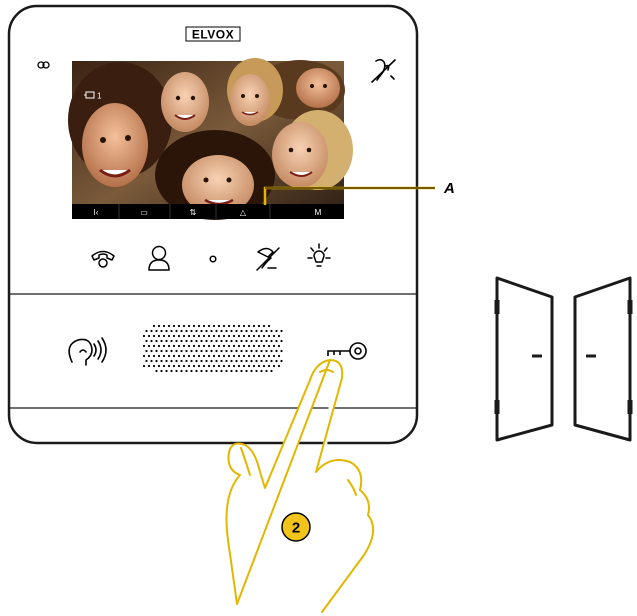 This screenshot has height=616, width=637. What do you see at coordinates (208, 211) in the screenshot?
I see `screen-menu-bar` at bounding box center [208, 211].